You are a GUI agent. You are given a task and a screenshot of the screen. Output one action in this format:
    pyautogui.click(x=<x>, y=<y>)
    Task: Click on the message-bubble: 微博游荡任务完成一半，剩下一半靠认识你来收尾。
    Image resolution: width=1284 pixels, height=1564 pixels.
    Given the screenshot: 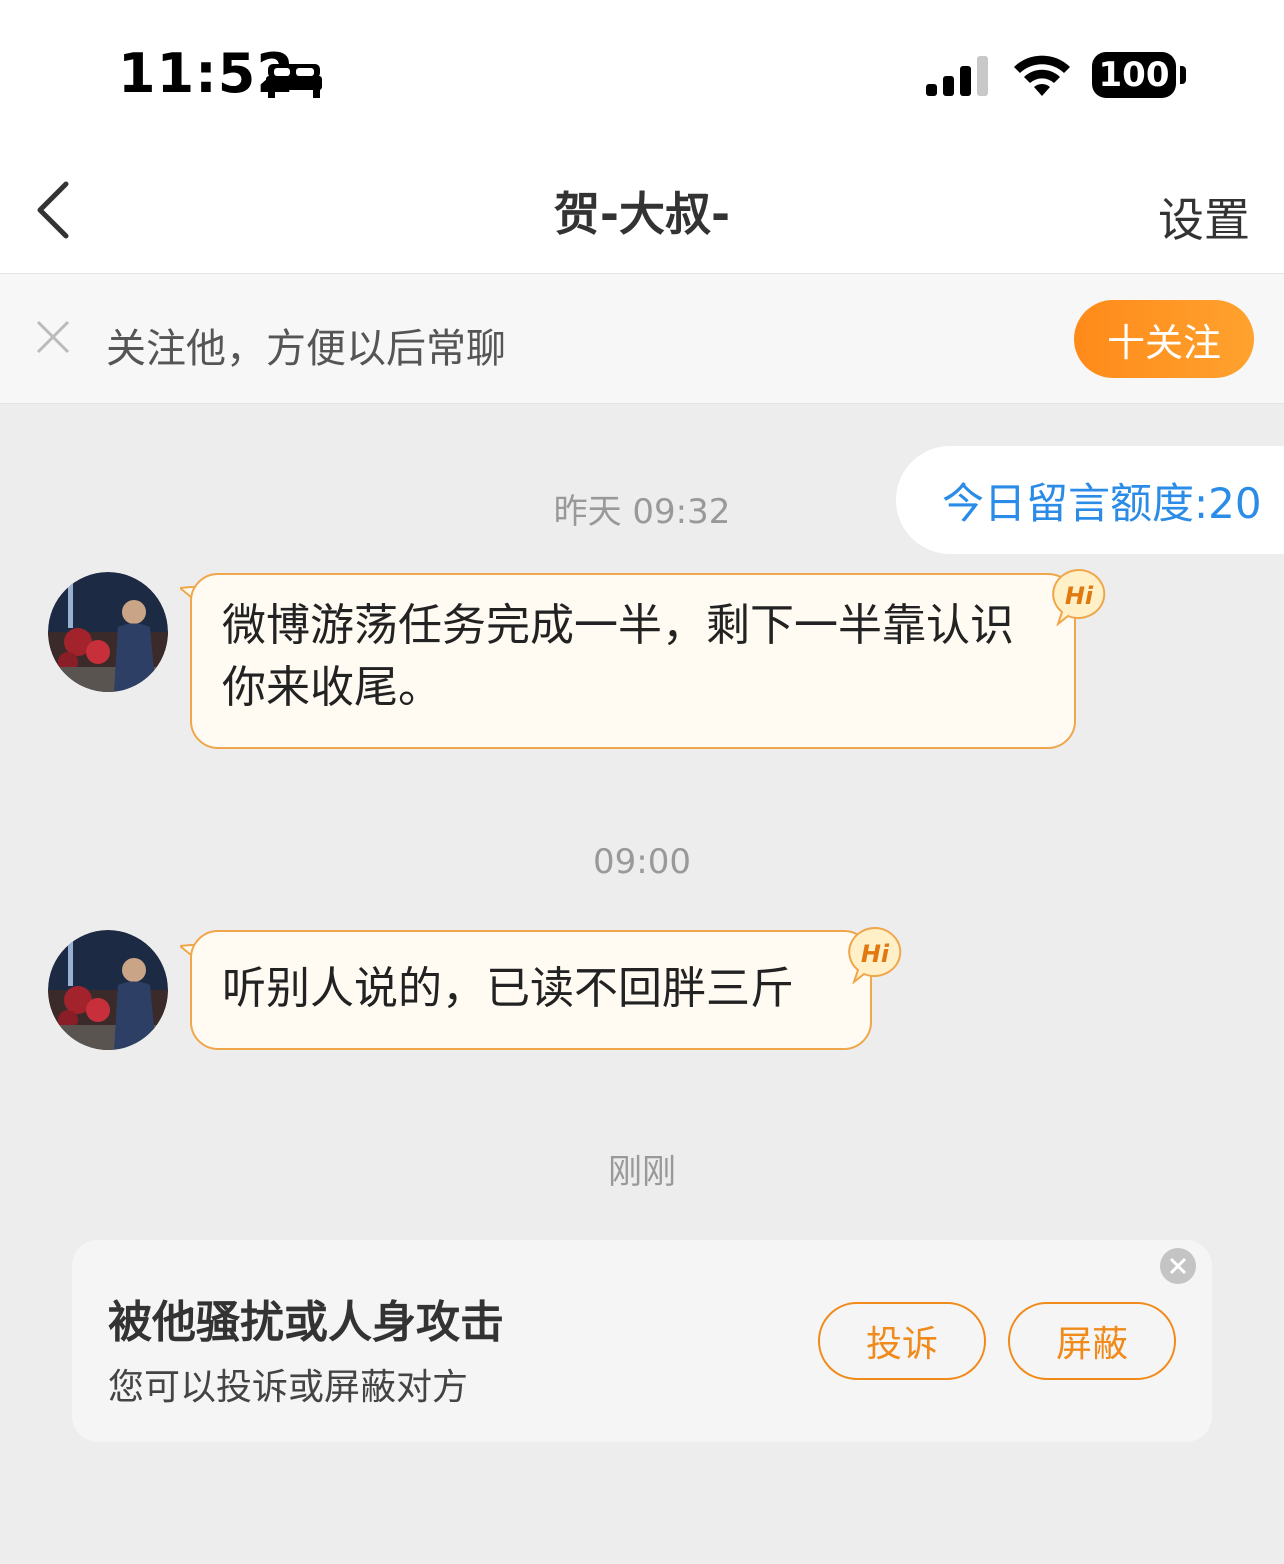 What is the action you would take?
    pyautogui.click(x=633, y=661)
    